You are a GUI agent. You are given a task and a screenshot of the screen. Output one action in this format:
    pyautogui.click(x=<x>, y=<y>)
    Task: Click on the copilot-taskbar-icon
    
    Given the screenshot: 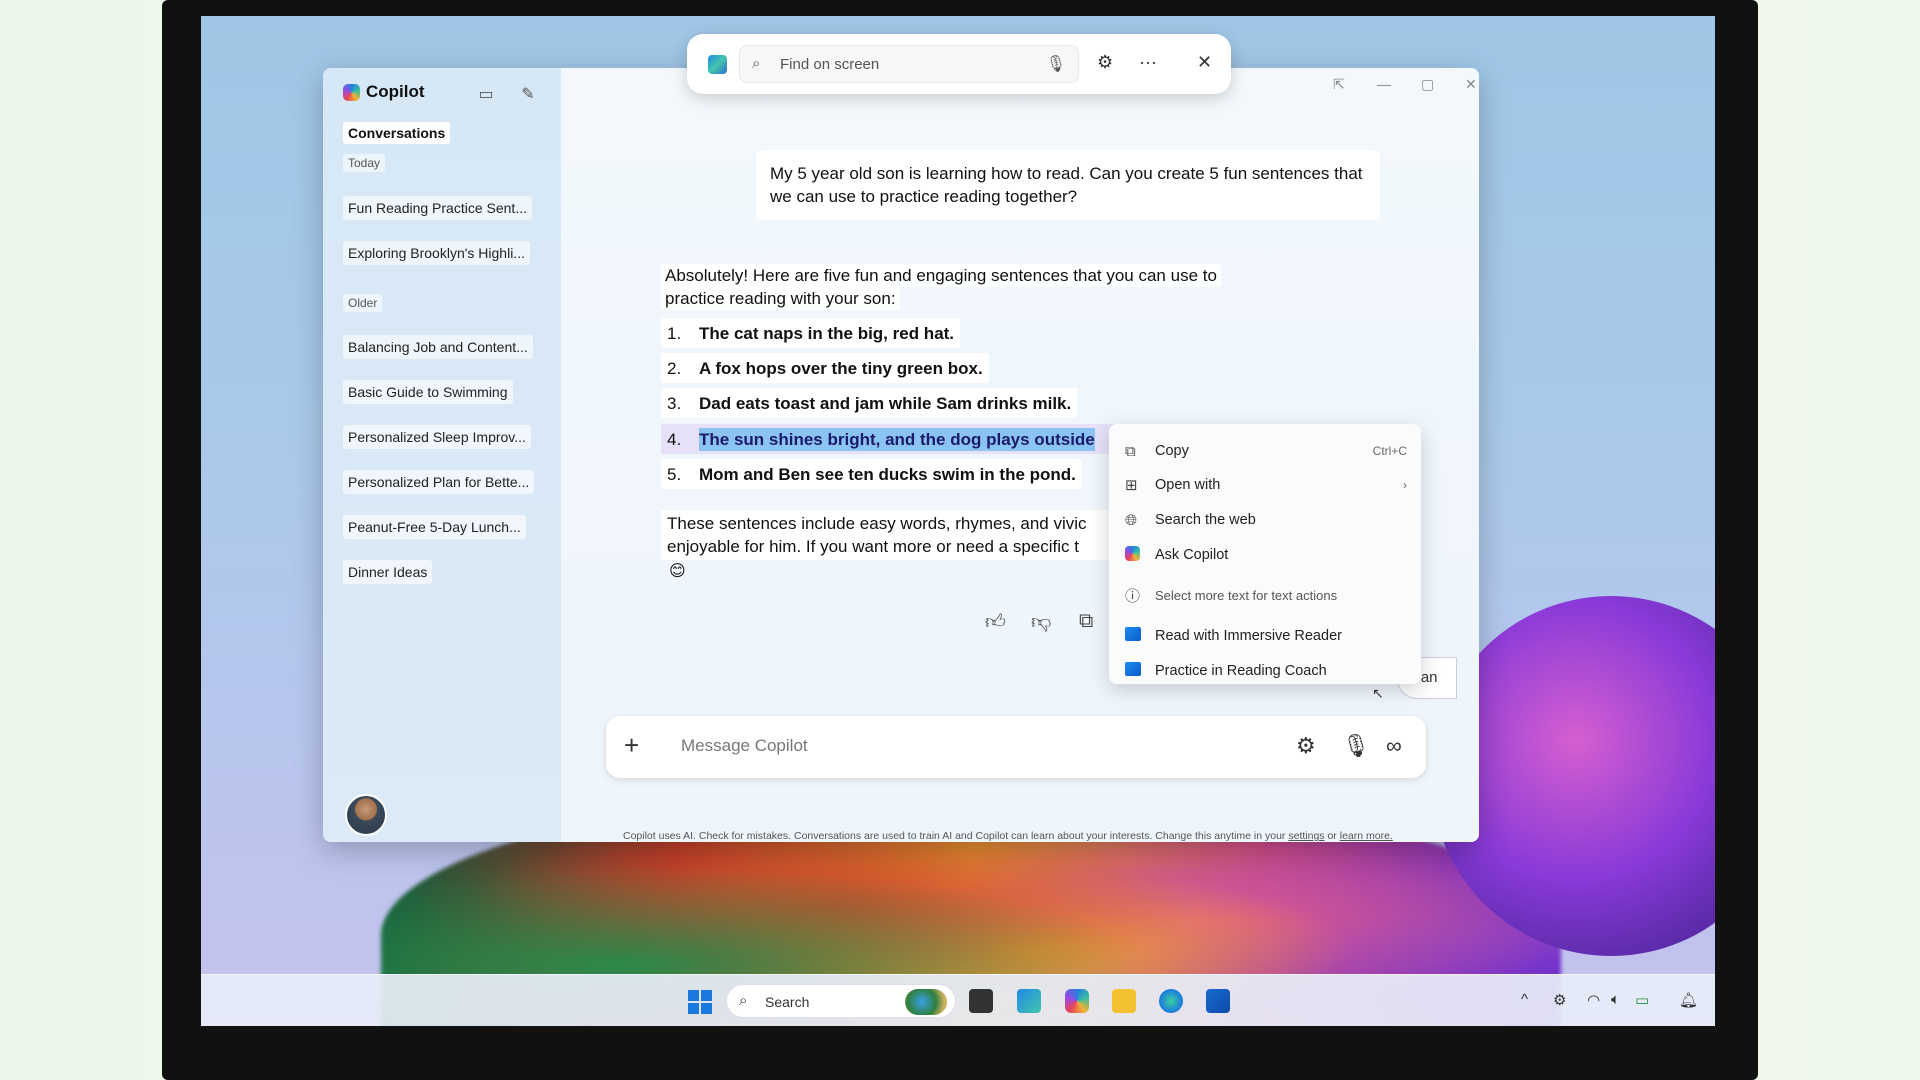 What is the action you would take?
    pyautogui.click(x=1077, y=1001)
    